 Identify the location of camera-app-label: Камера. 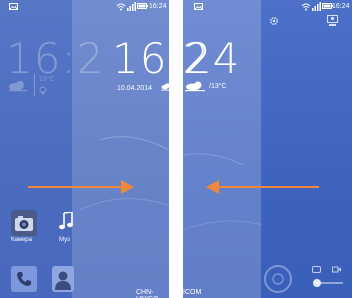
(21, 240).